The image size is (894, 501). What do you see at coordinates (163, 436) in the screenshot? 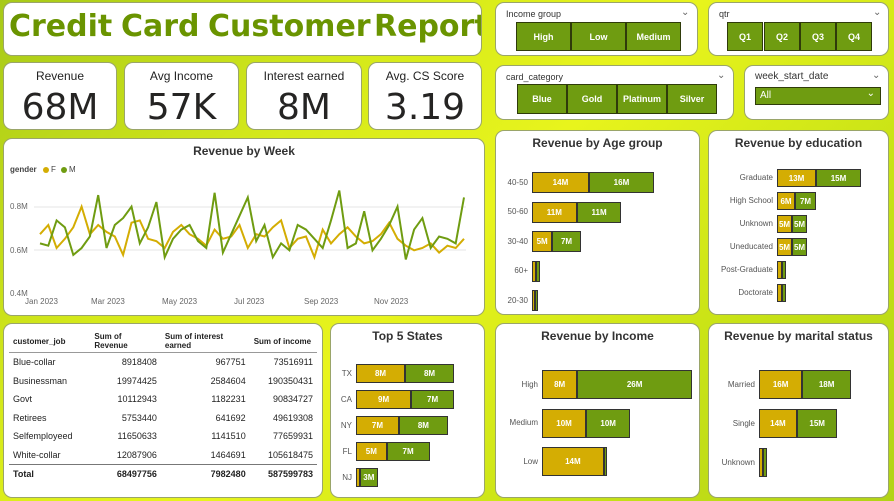
I see `table-row: Selfemployeed 11650633 1141510 77659931` at bounding box center [163, 436].